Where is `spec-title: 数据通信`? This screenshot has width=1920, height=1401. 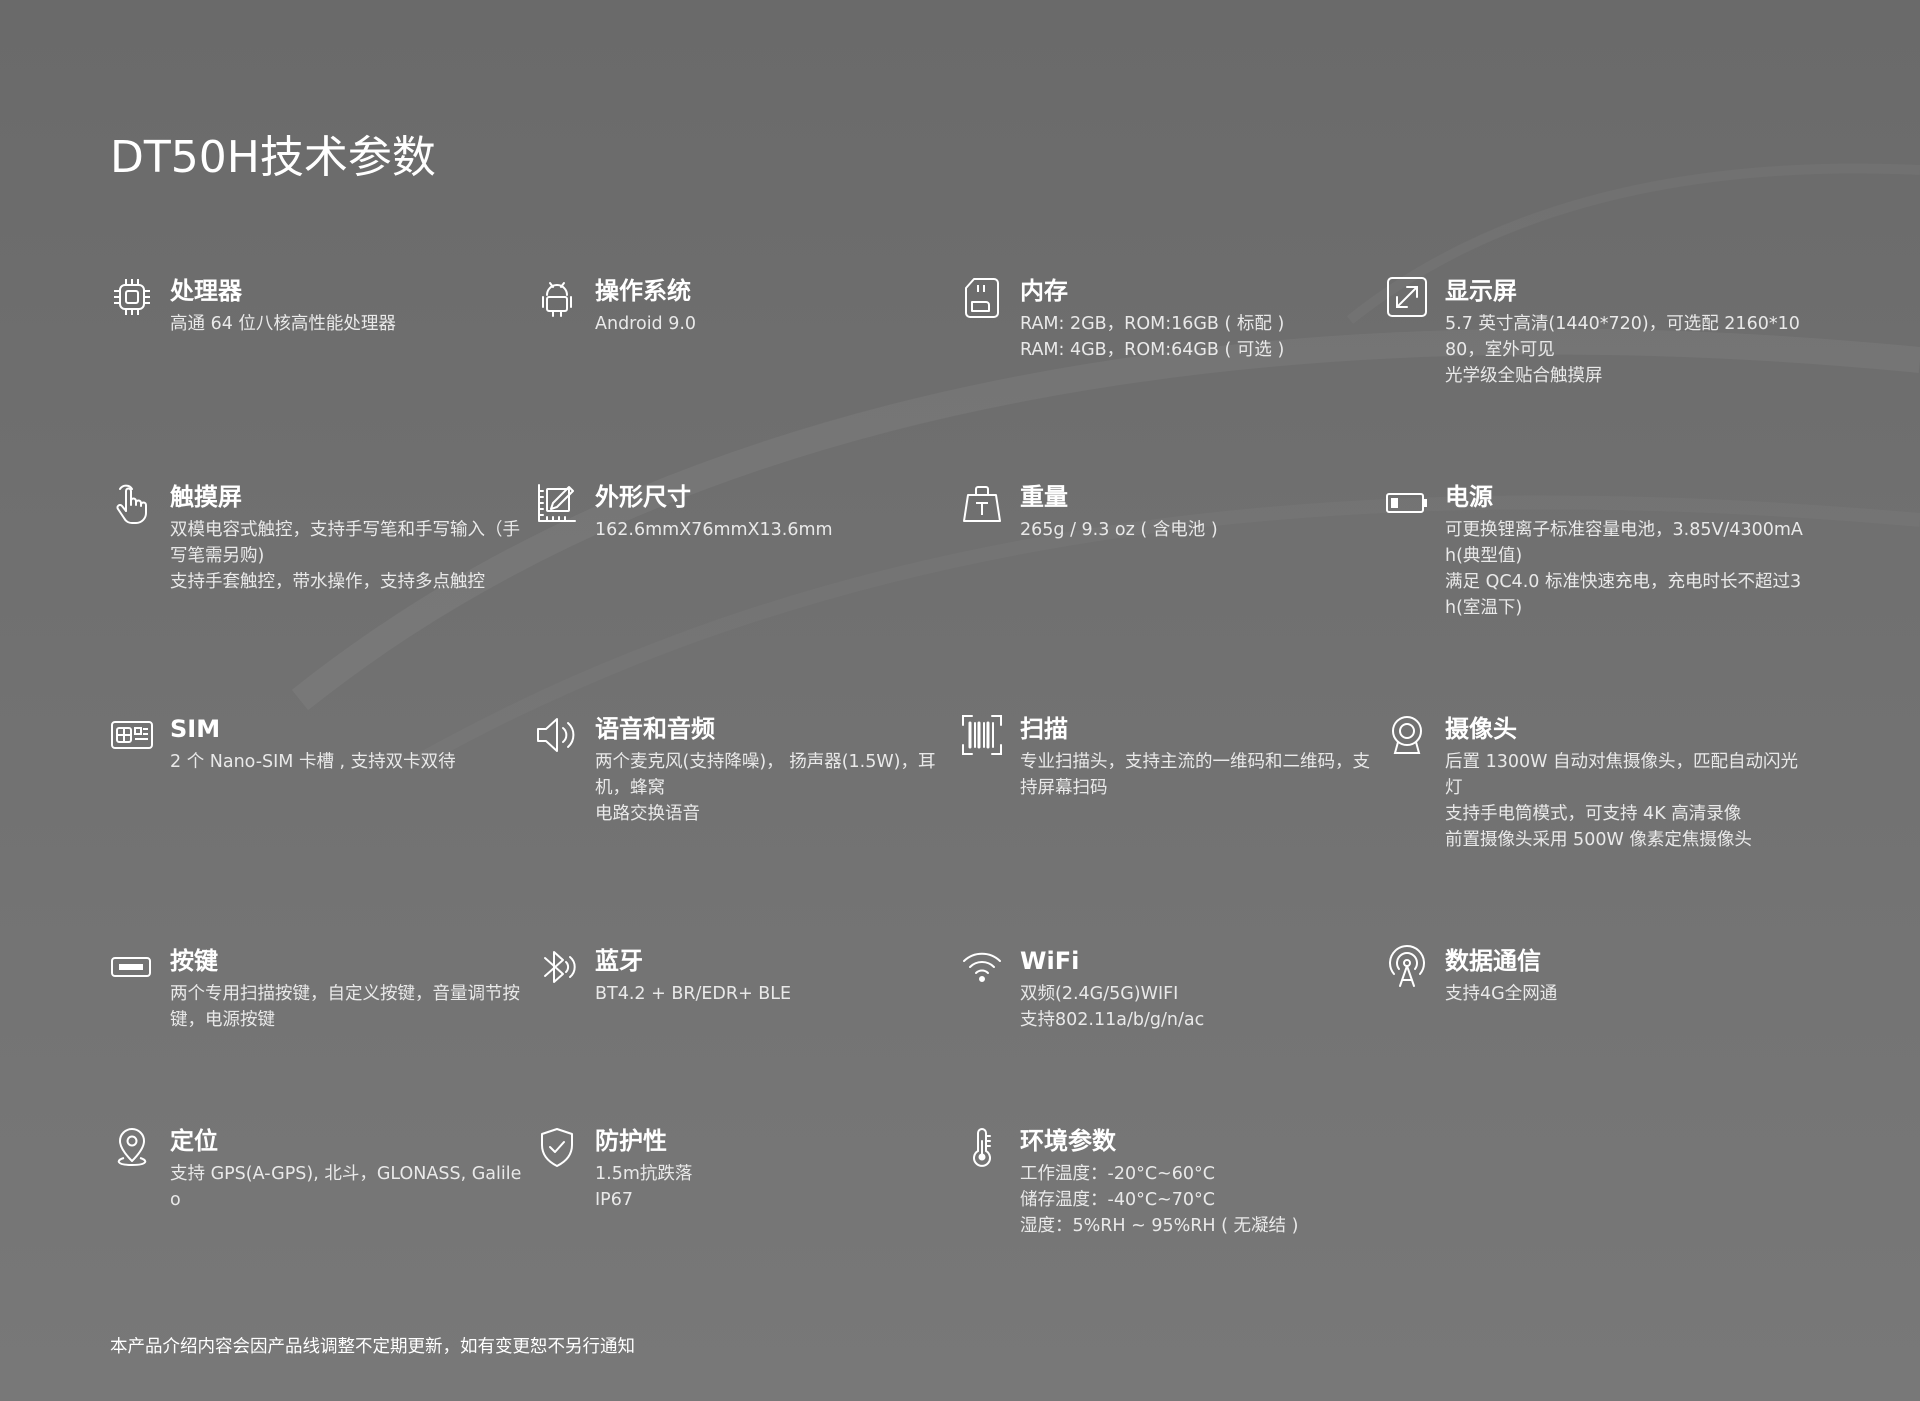
spec-title: 数据通信 is located at coordinates (1493, 961).